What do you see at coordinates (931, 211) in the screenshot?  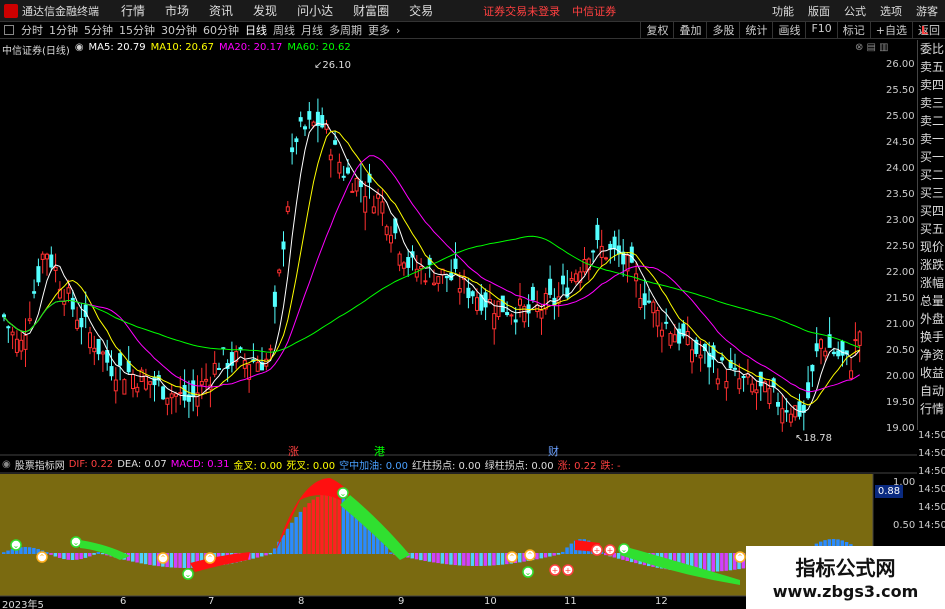 I see `sidebar-item: 买四` at bounding box center [931, 211].